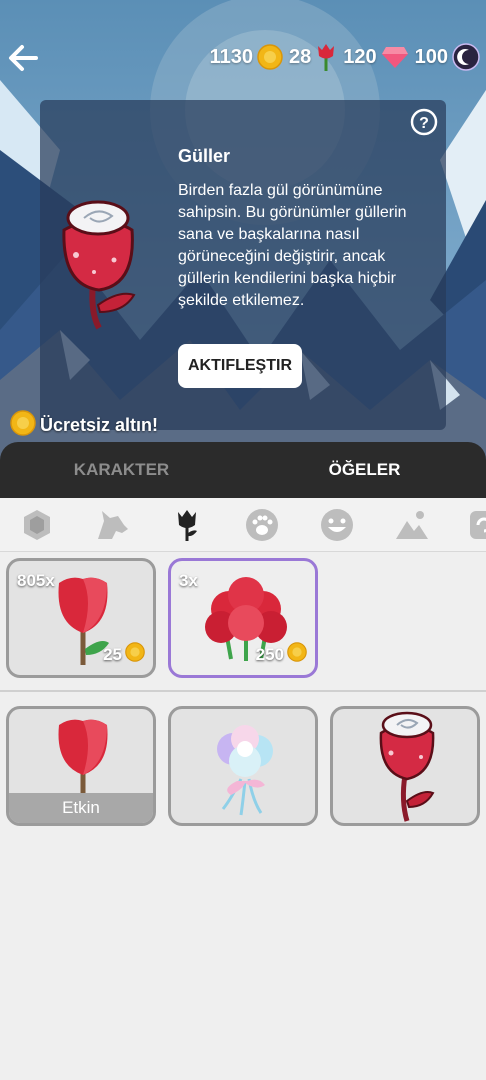 The height and width of the screenshot is (1080, 486). What do you see at coordinates (300, 56) in the screenshot?
I see `rose-amount: 28` at bounding box center [300, 56].